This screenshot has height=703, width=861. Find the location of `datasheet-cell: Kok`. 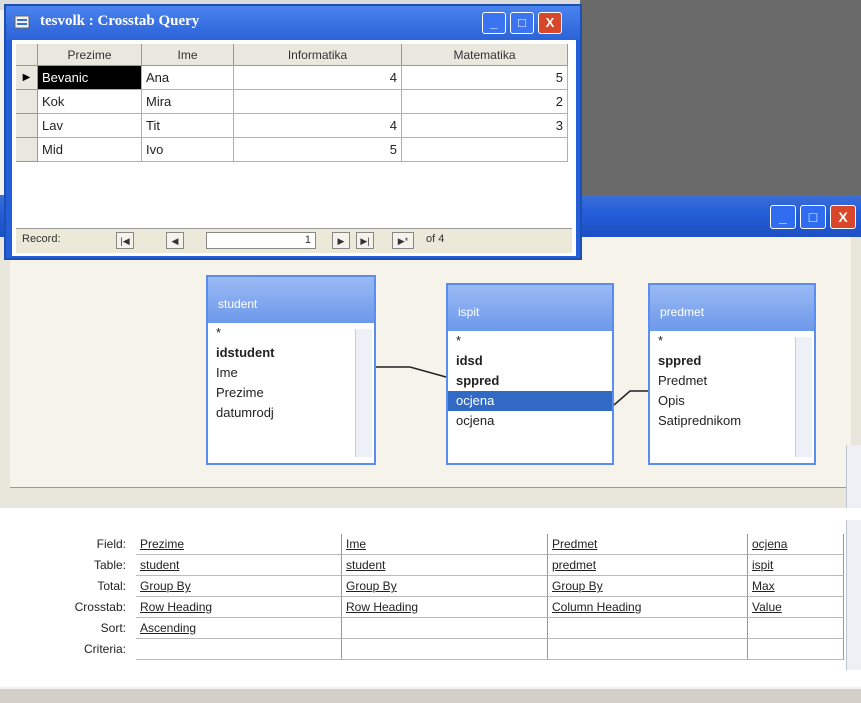

datasheet-cell: Kok is located at coordinates (90, 102).